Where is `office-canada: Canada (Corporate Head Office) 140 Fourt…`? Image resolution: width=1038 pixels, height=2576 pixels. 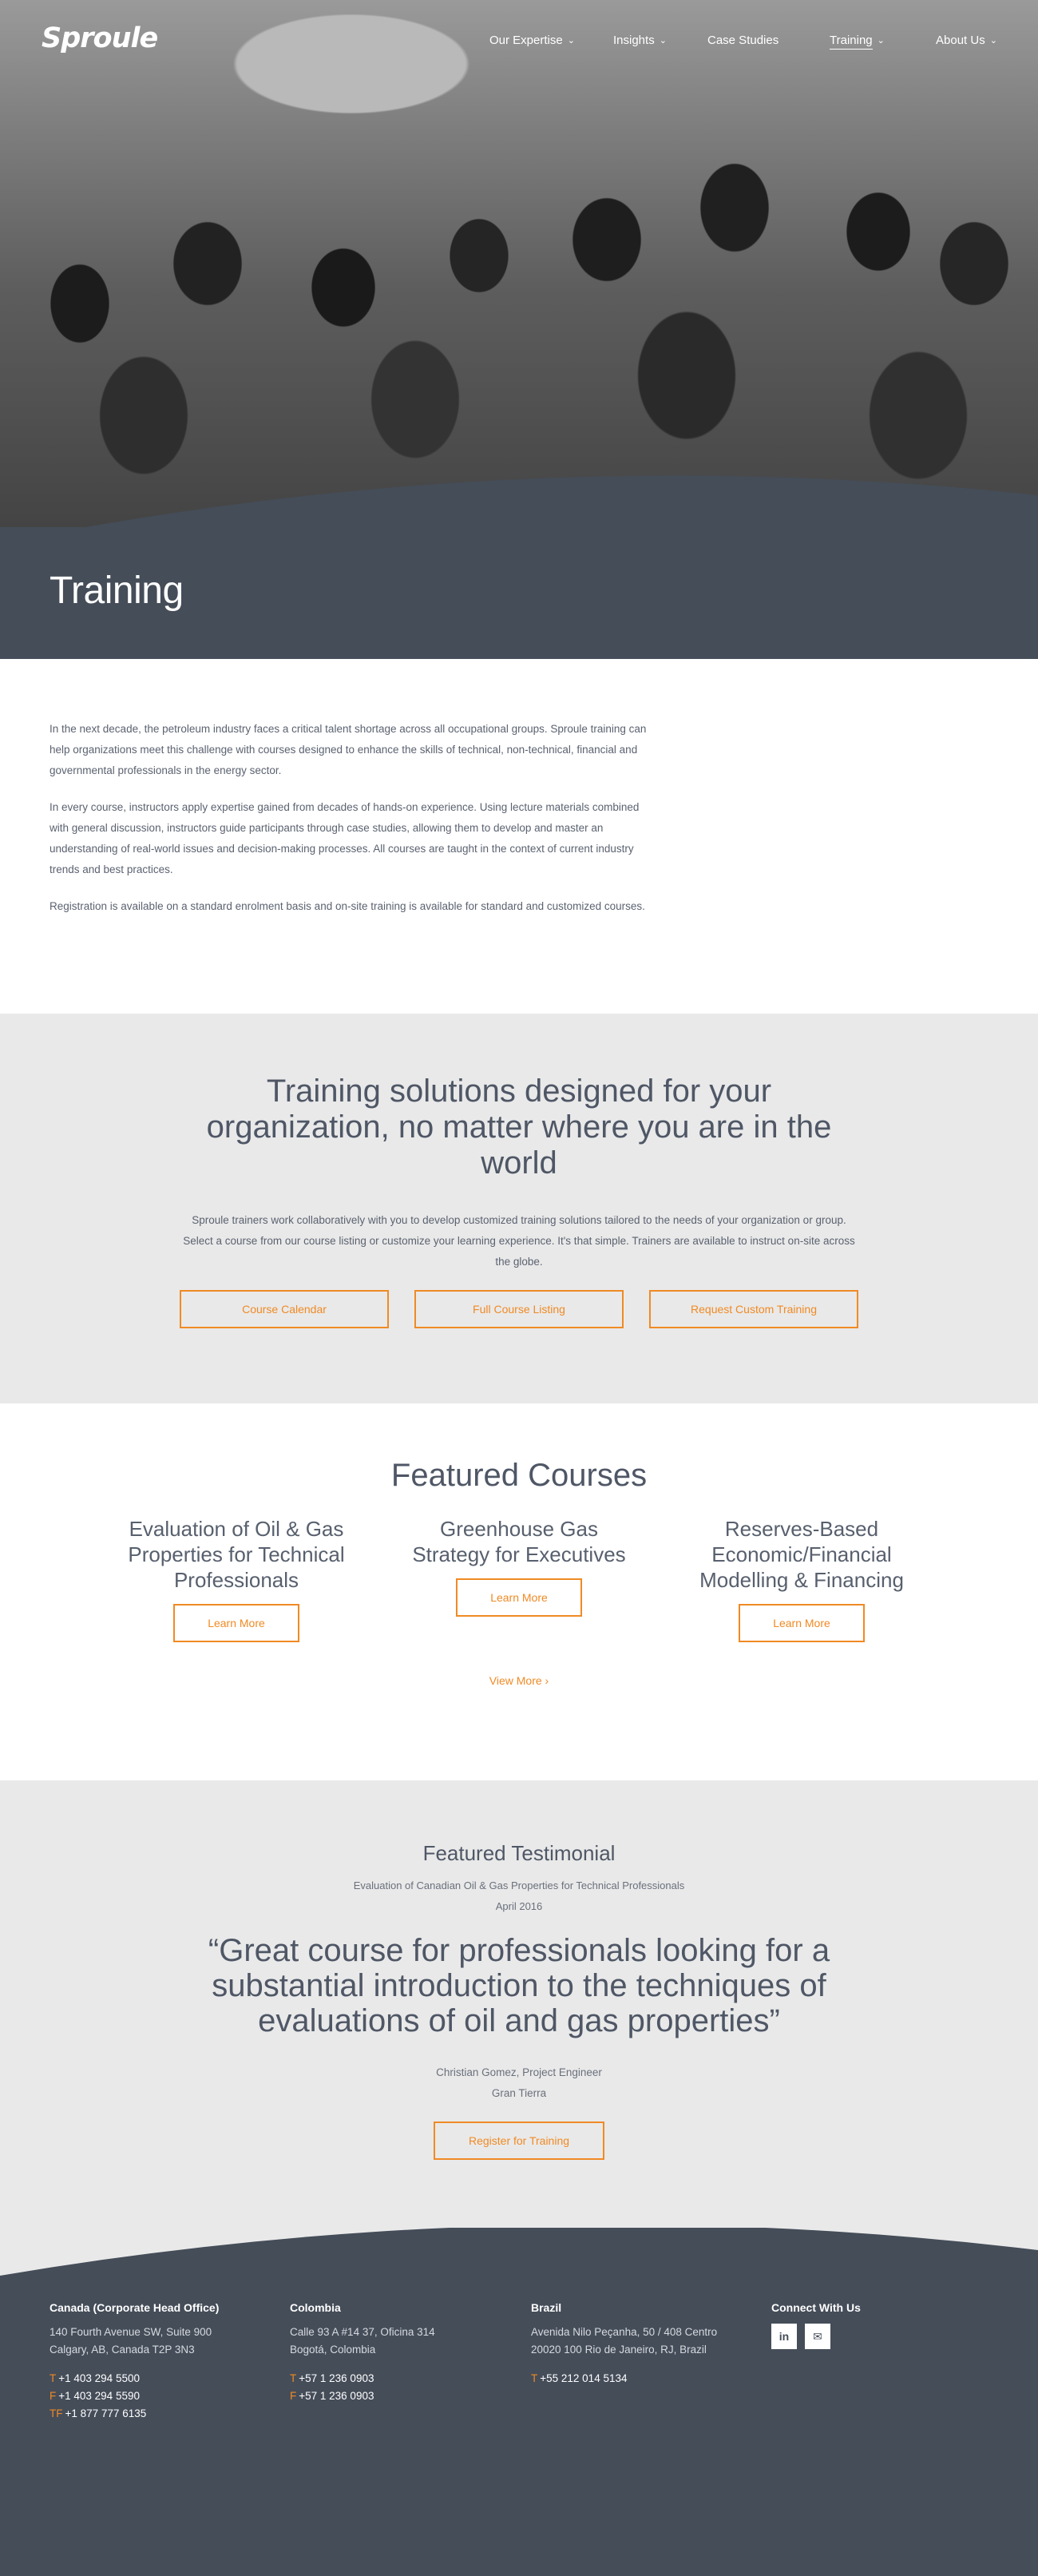
office-canada: Canada (Corporate Head Office) 140 Fourt… is located at coordinates (161, 2362).